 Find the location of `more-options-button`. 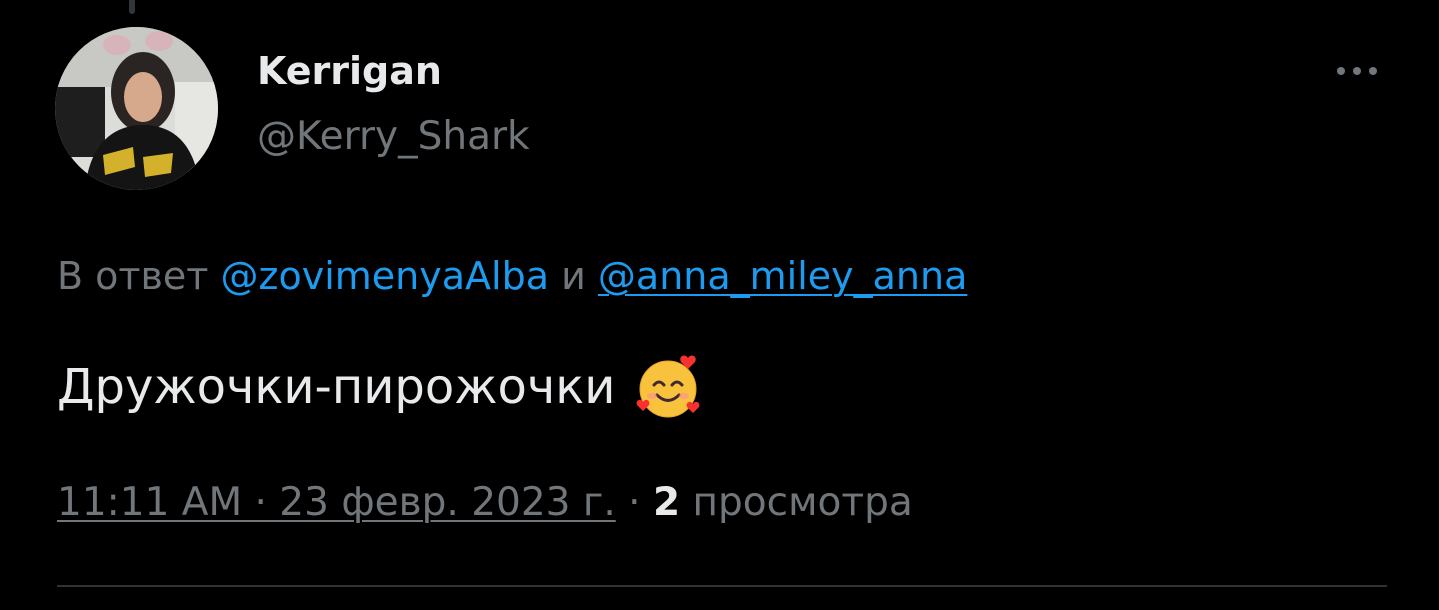

more-options-button is located at coordinates (1357, 72).